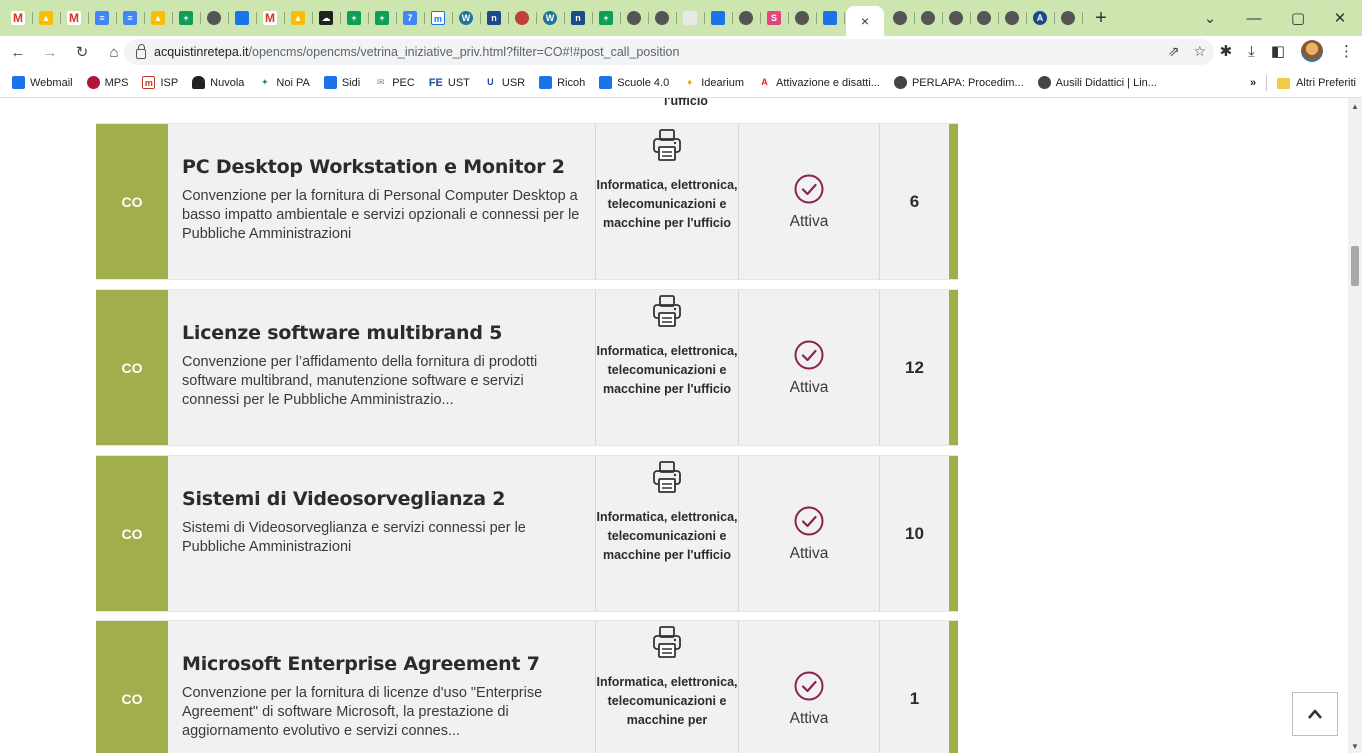  What do you see at coordinates (327, 18) in the screenshot?
I see `tab-cloud: ☁` at bounding box center [327, 18].